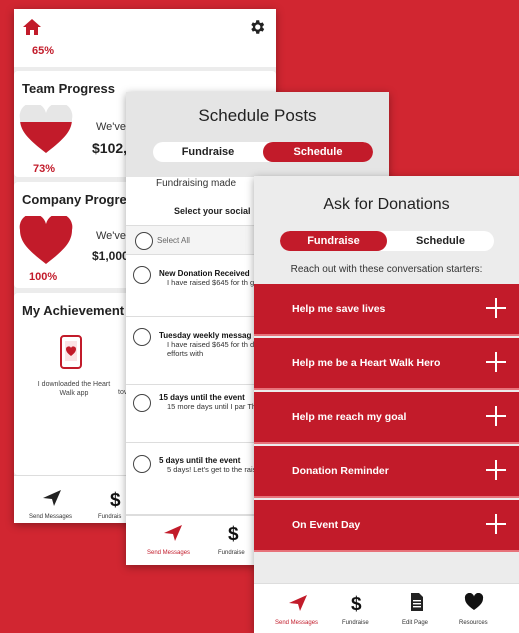 The image size is (519, 633). I want to click on tab-edit-page-label: Edit Page, so click(415, 623).